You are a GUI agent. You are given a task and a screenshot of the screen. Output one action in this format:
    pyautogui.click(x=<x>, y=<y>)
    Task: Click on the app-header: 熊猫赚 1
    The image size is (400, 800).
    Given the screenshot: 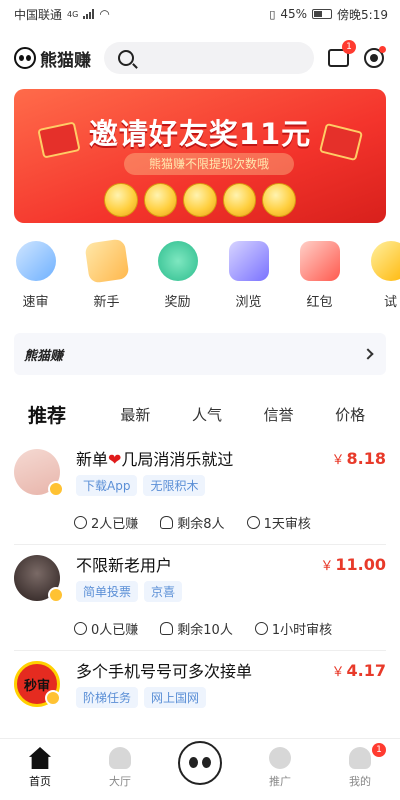 What is the action you would take?
    pyautogui.click(x=200, y=58)
    